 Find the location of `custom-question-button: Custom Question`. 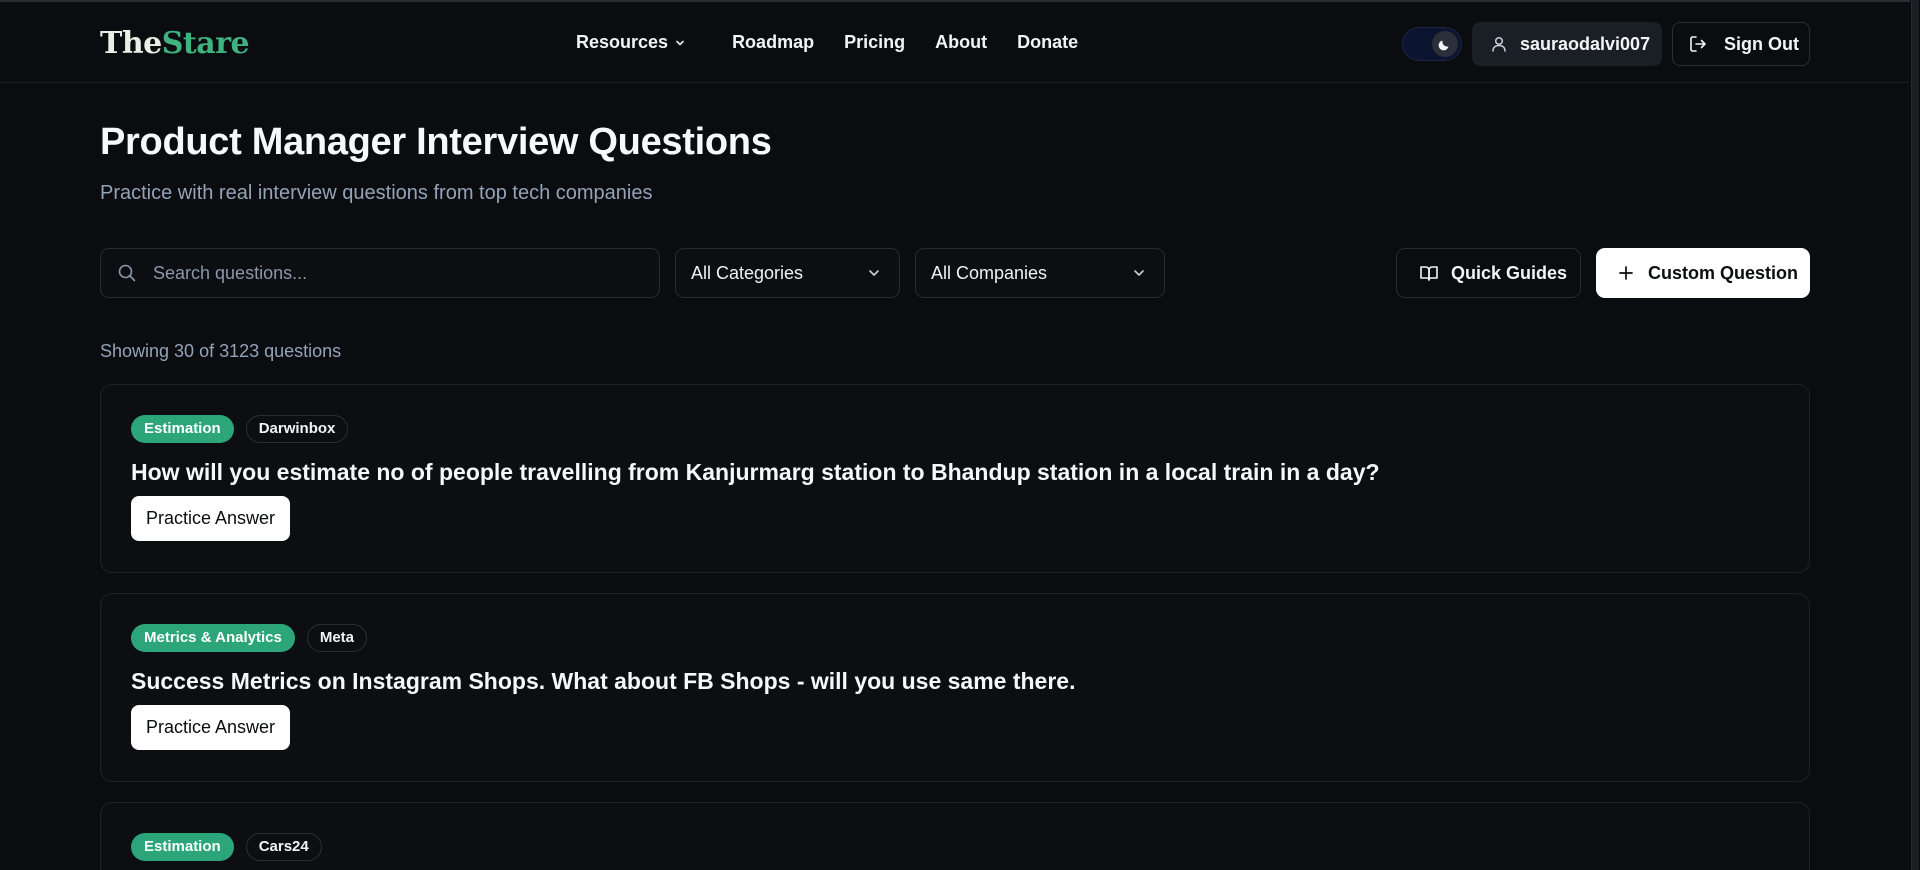

custom-question-button: Custom Question is located at coordinates (1703, 273).